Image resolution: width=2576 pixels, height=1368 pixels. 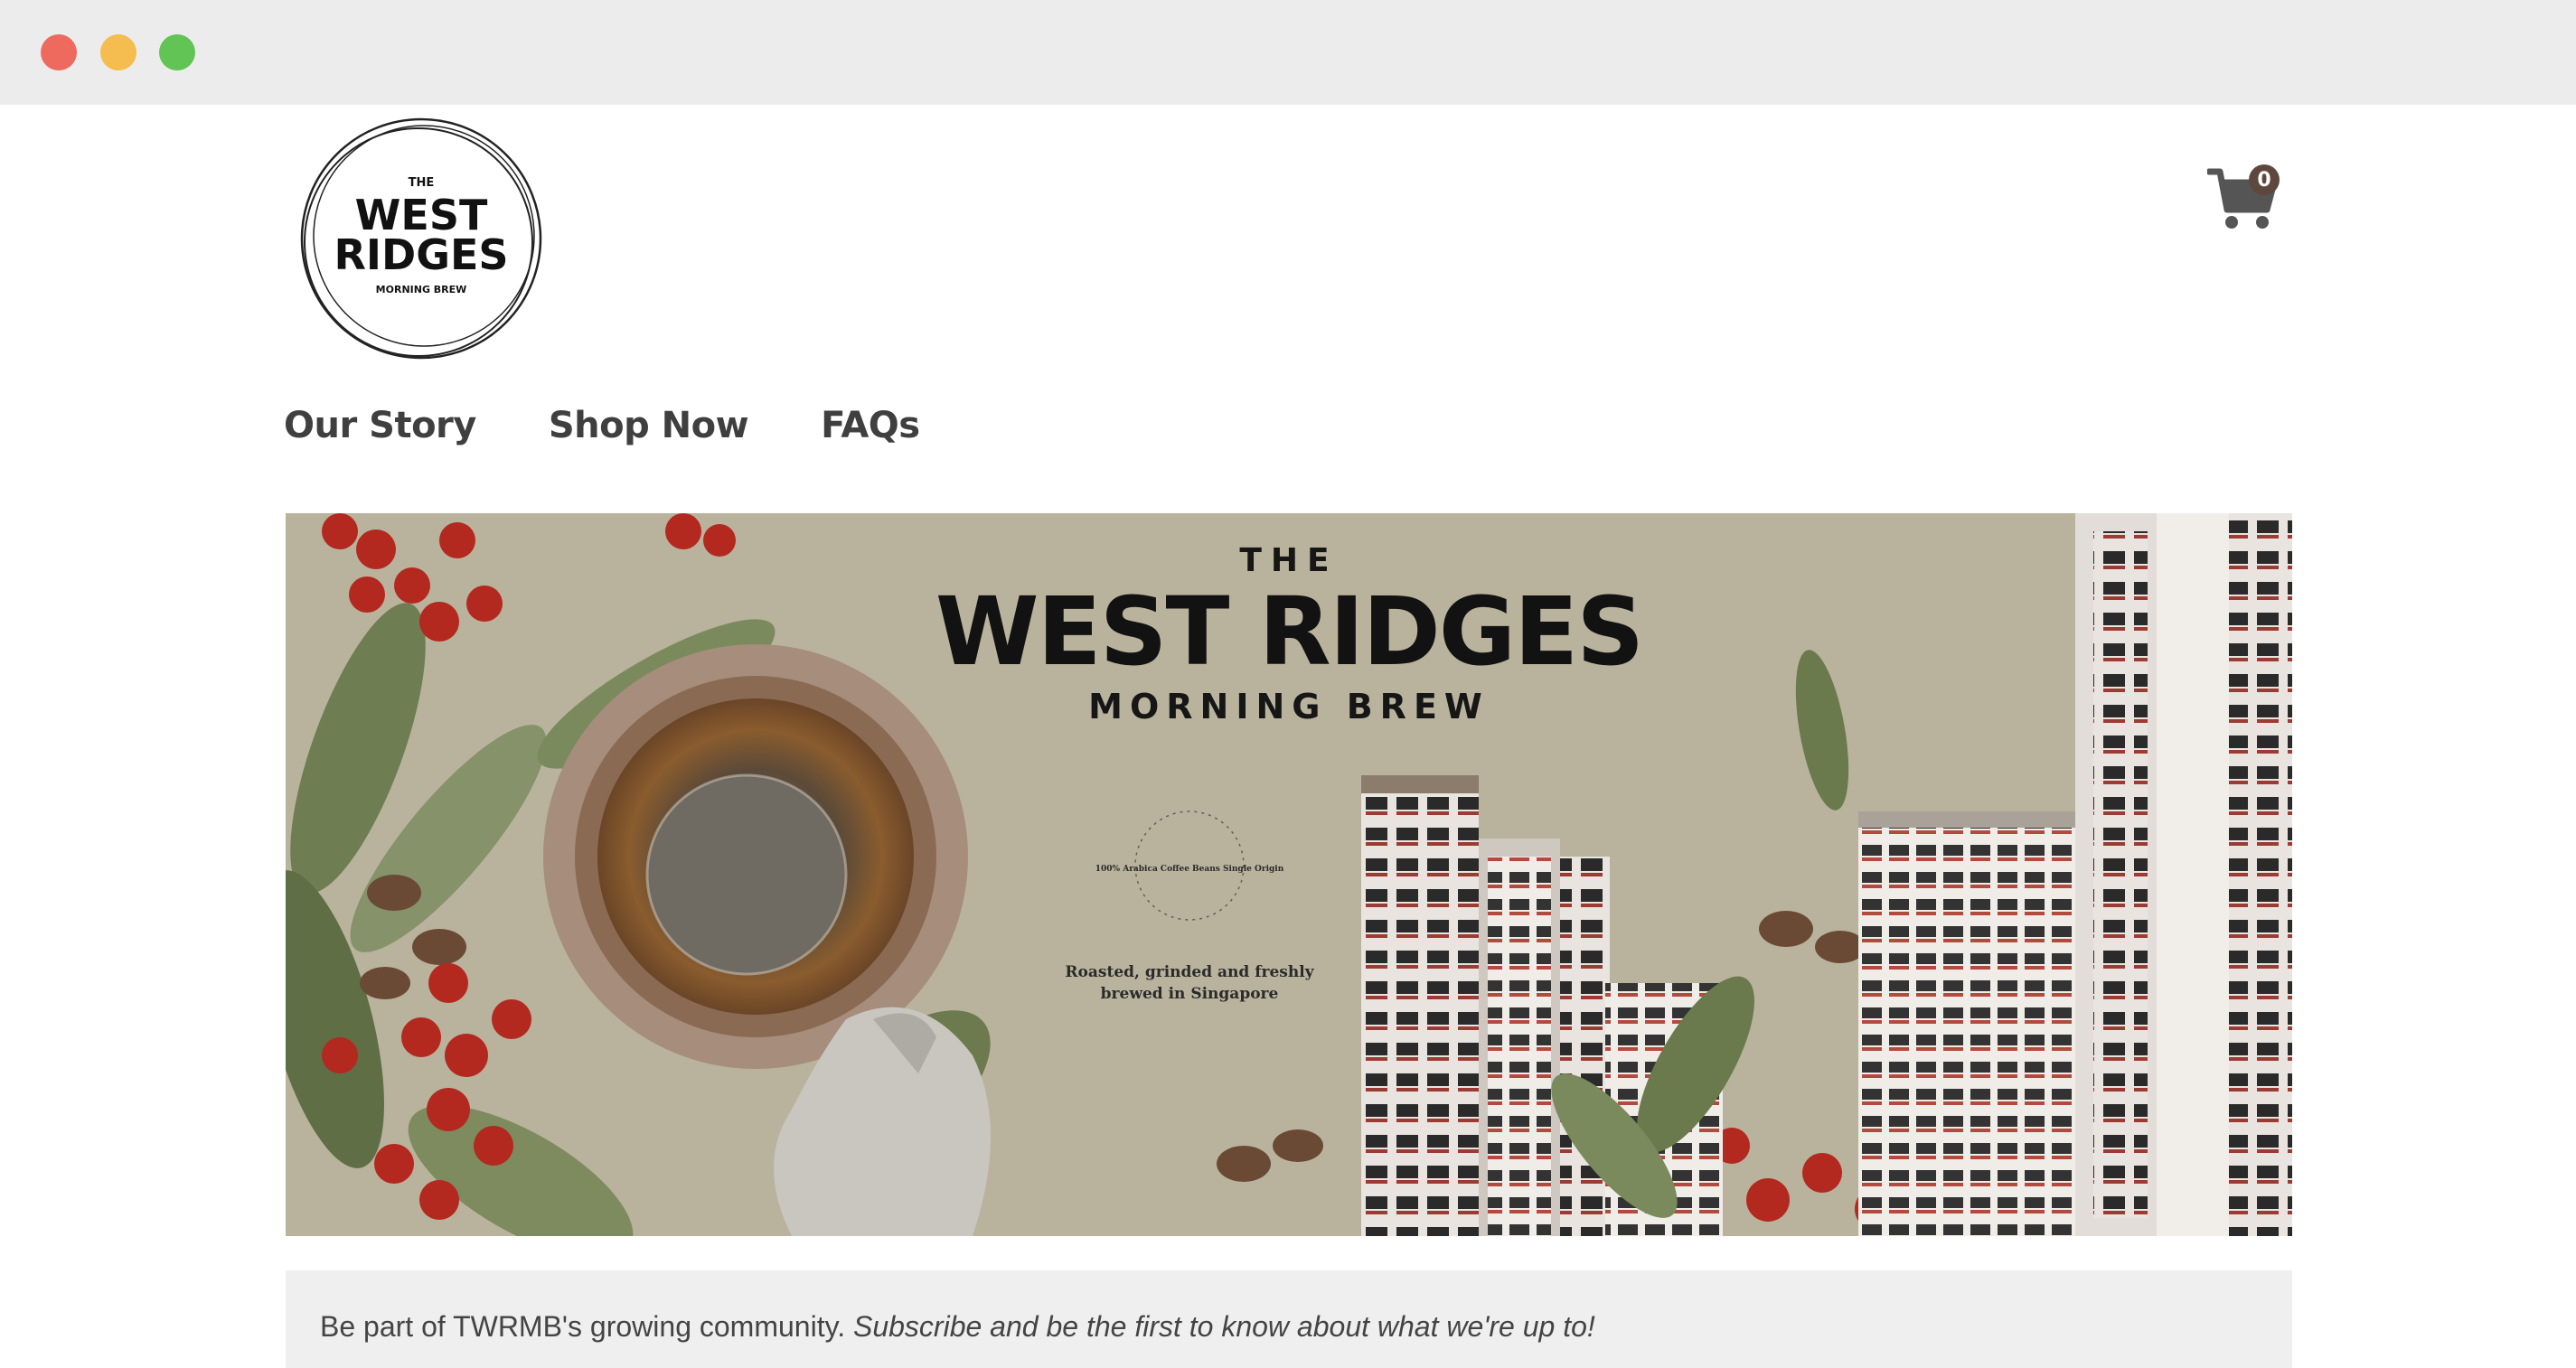 I want to click on cart-count-badge: 0, so click(x=2264, y=179).